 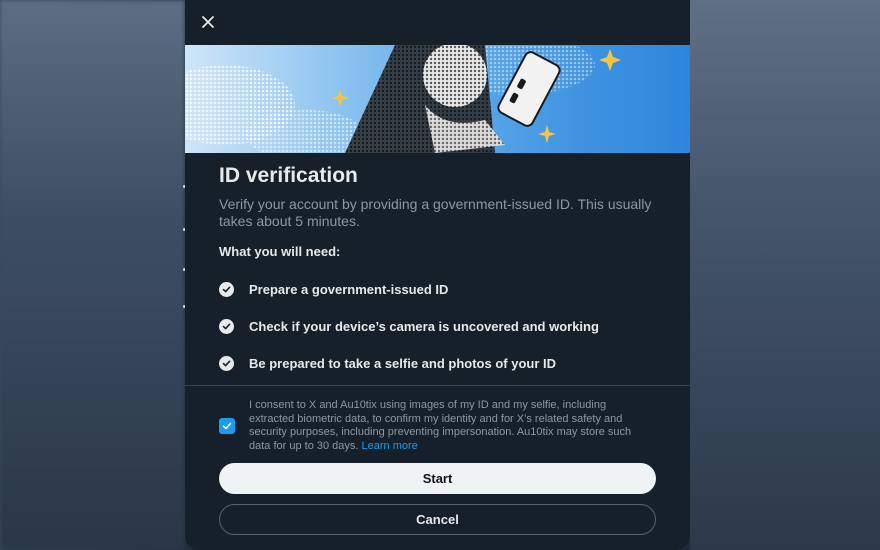 I want to click on cancel-button: Cancel, so click(x=437, y=519).